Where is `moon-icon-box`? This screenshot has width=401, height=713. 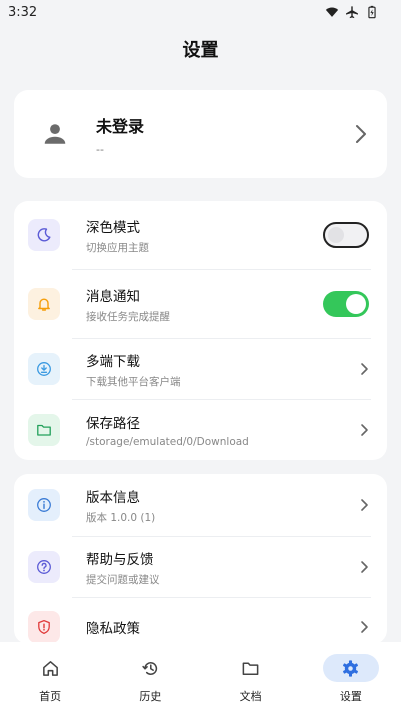
moon-icon-box is located at coordinates (44, 235).